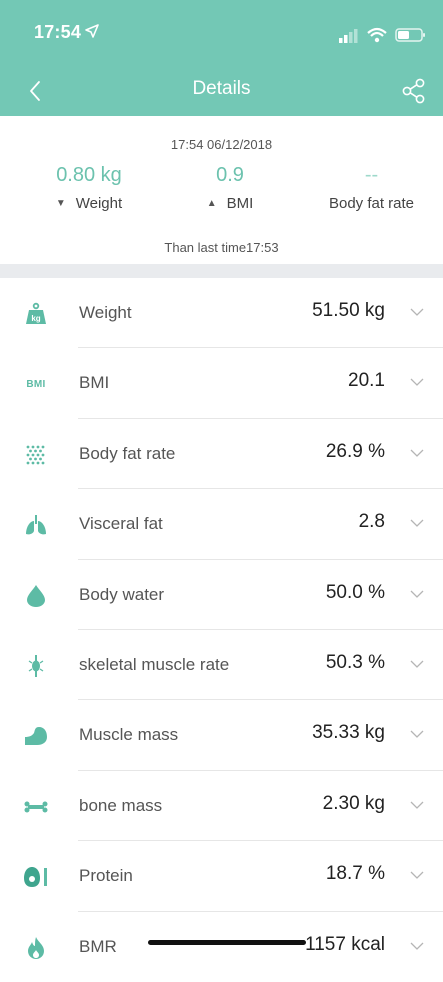 The width and height of the screenshot is (443, 982). I want to click on metric-value: 51.50 kg, so click(348, 310).